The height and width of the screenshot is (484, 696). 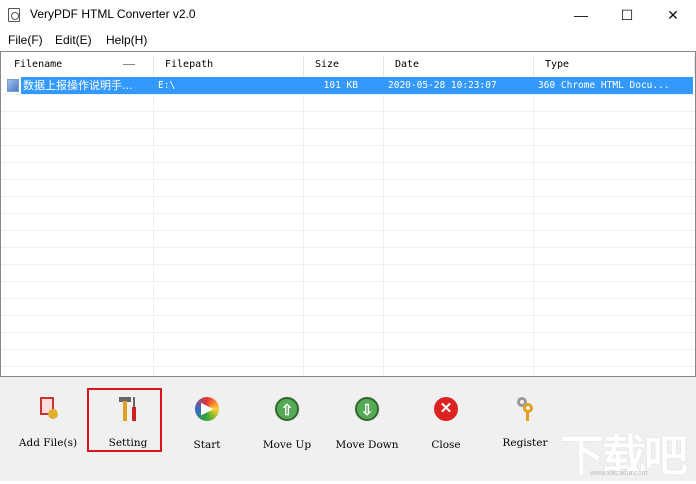 What do you see at coordinates (48, 409) in the screenshot?
I see `add-file-icon` at bounding box center [48, 409].